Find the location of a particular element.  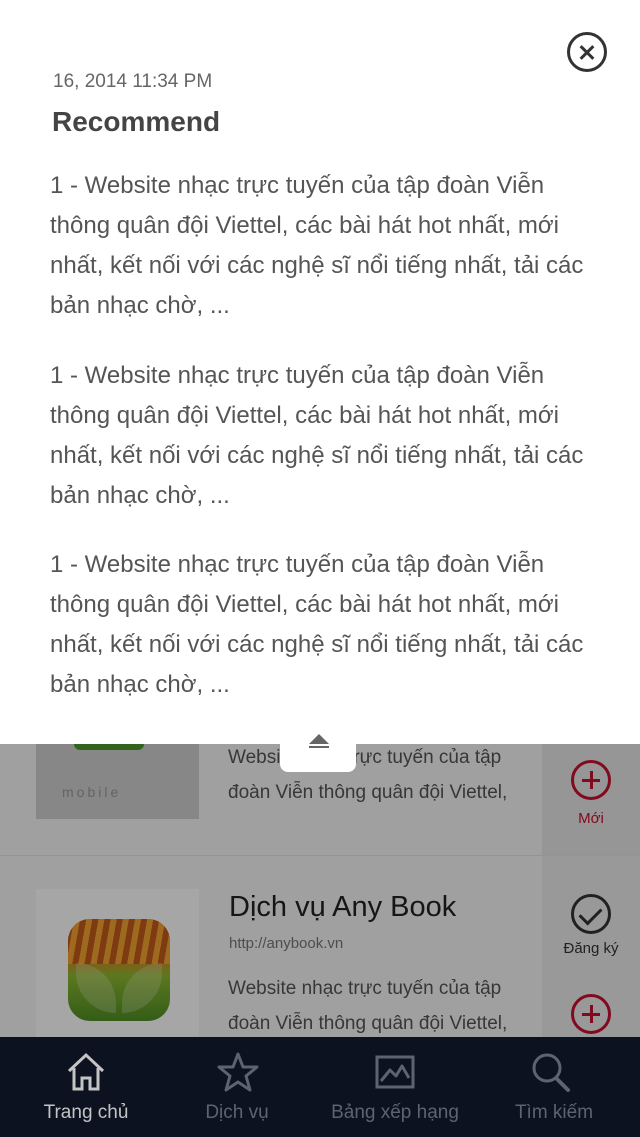

tab-label: Tìm kiếm is located at coordinates (554, 1112).